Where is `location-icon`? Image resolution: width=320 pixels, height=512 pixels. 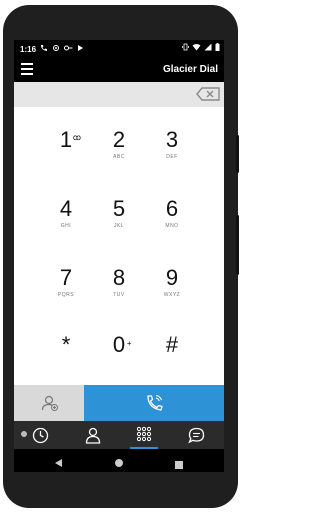
location-icon is located at coordinates (56, 49).